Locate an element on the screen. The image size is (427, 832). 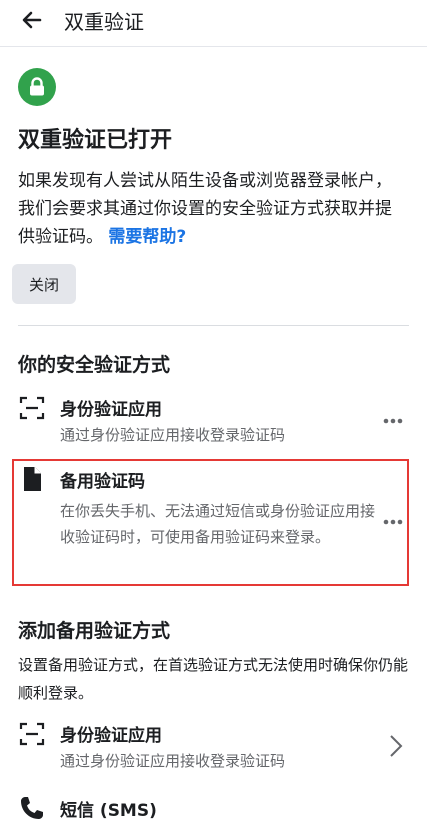
add-method-sms: 短信 (SMS) is located at coordinates (213, 812).